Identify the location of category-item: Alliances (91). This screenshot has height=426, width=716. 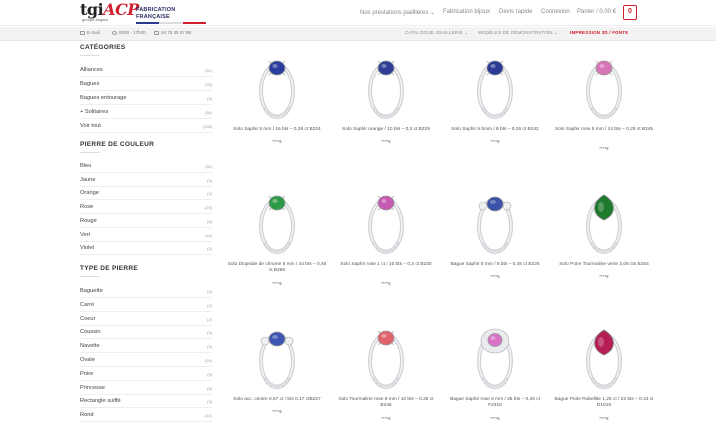
(146, 70).